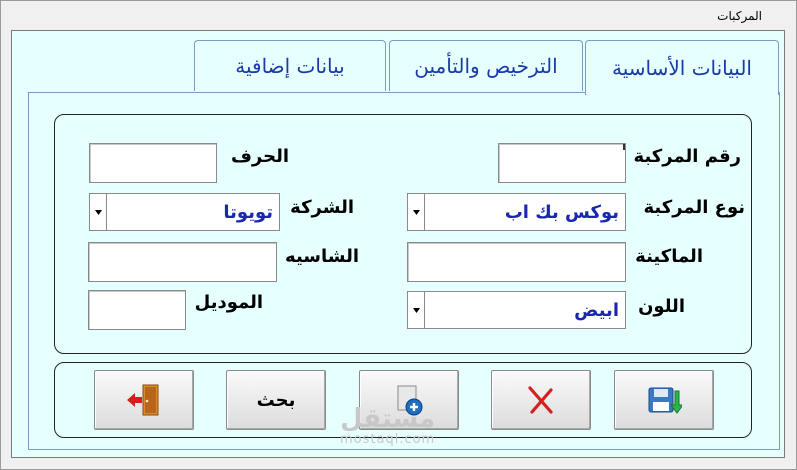  I want to click on tab-basic-data: البيانات الأساسية, so click(682, 67).